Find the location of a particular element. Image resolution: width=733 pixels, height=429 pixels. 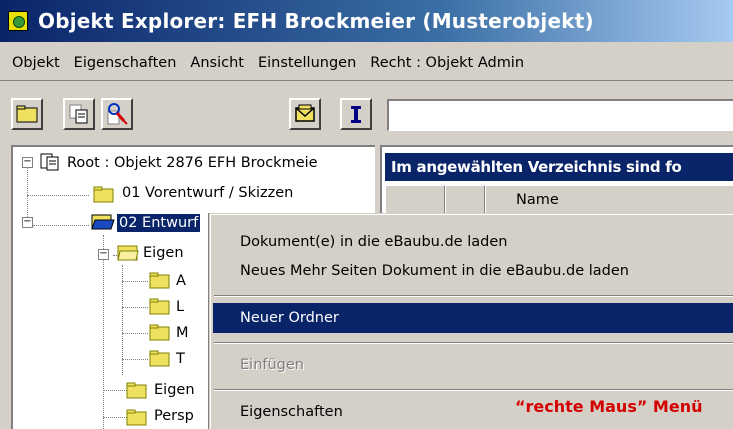

tree-item-vorentwurf: 01 Vorentwurf / Skizzen is located at coordinates (207, 193).